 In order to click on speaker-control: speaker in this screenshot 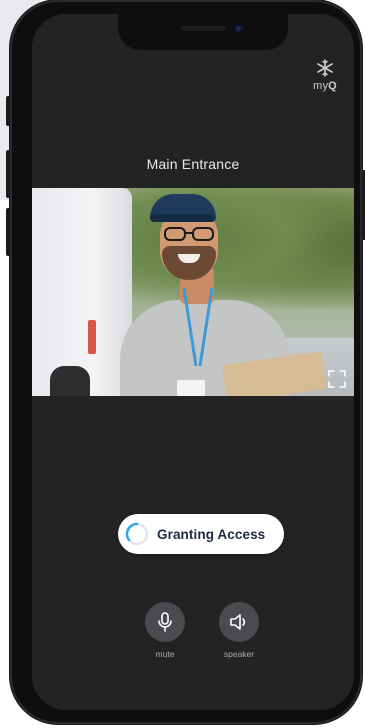, I will do `click(239, 630)`.